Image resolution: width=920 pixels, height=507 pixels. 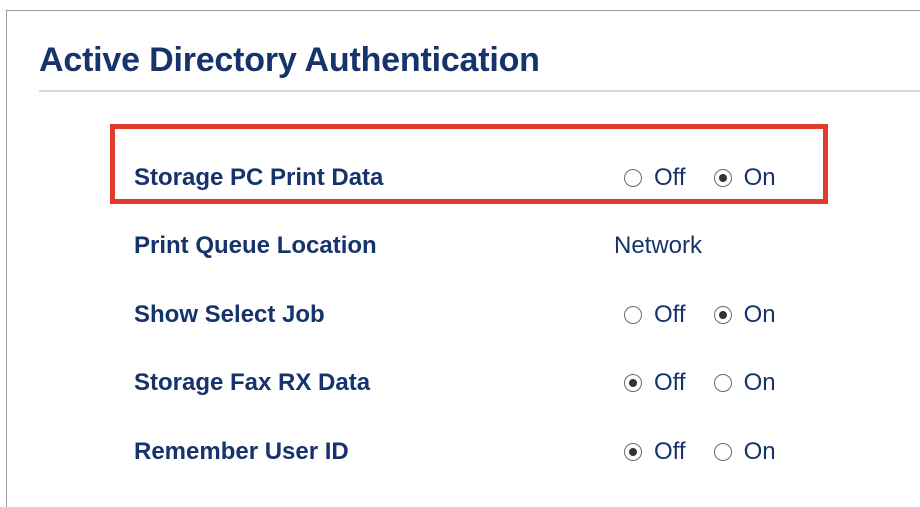 What do you see at coordinates (484, 452) in the screenshot?
I see `setting-row-remember-user-id: Remember User ID Off On` at bounding box center [484, 452].